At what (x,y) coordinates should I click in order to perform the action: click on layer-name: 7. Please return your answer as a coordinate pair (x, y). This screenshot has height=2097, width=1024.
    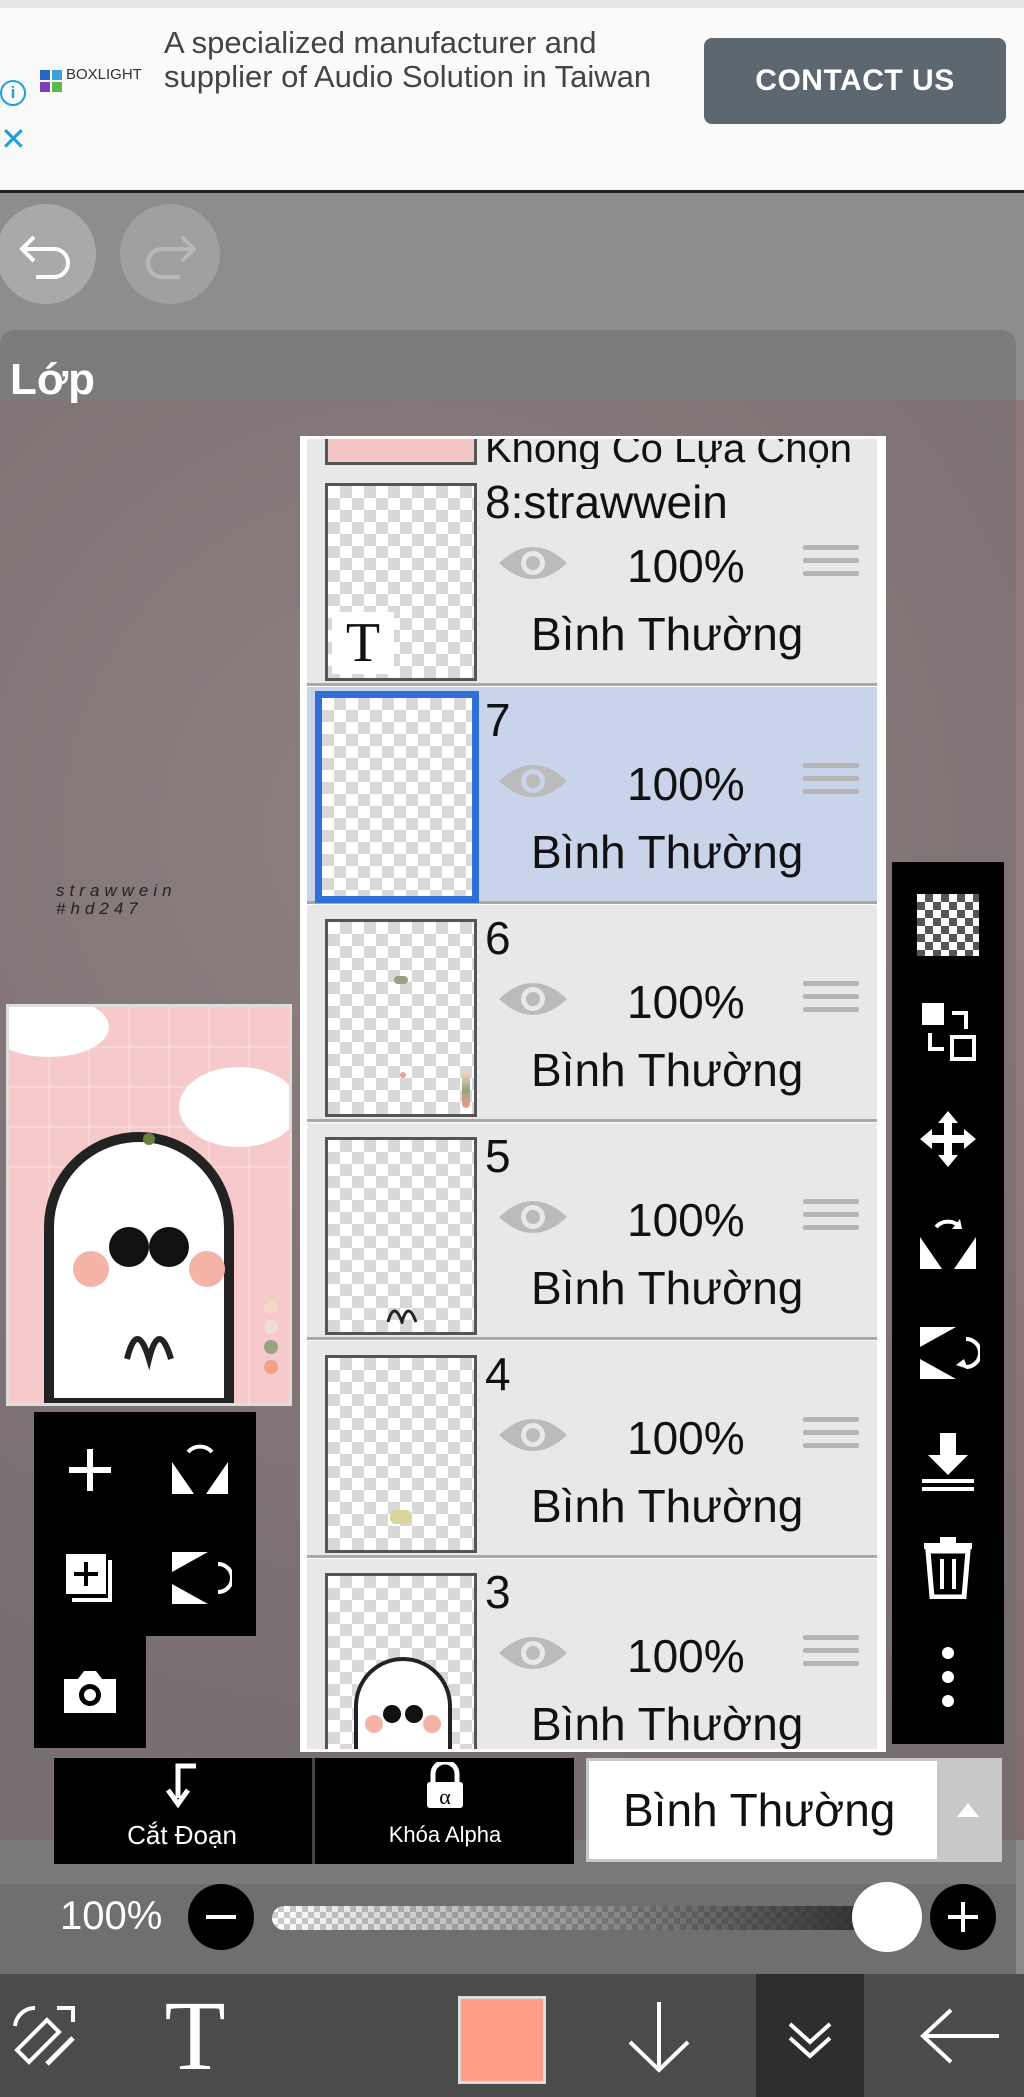
    Looking at the image, I should click on (498, 720).